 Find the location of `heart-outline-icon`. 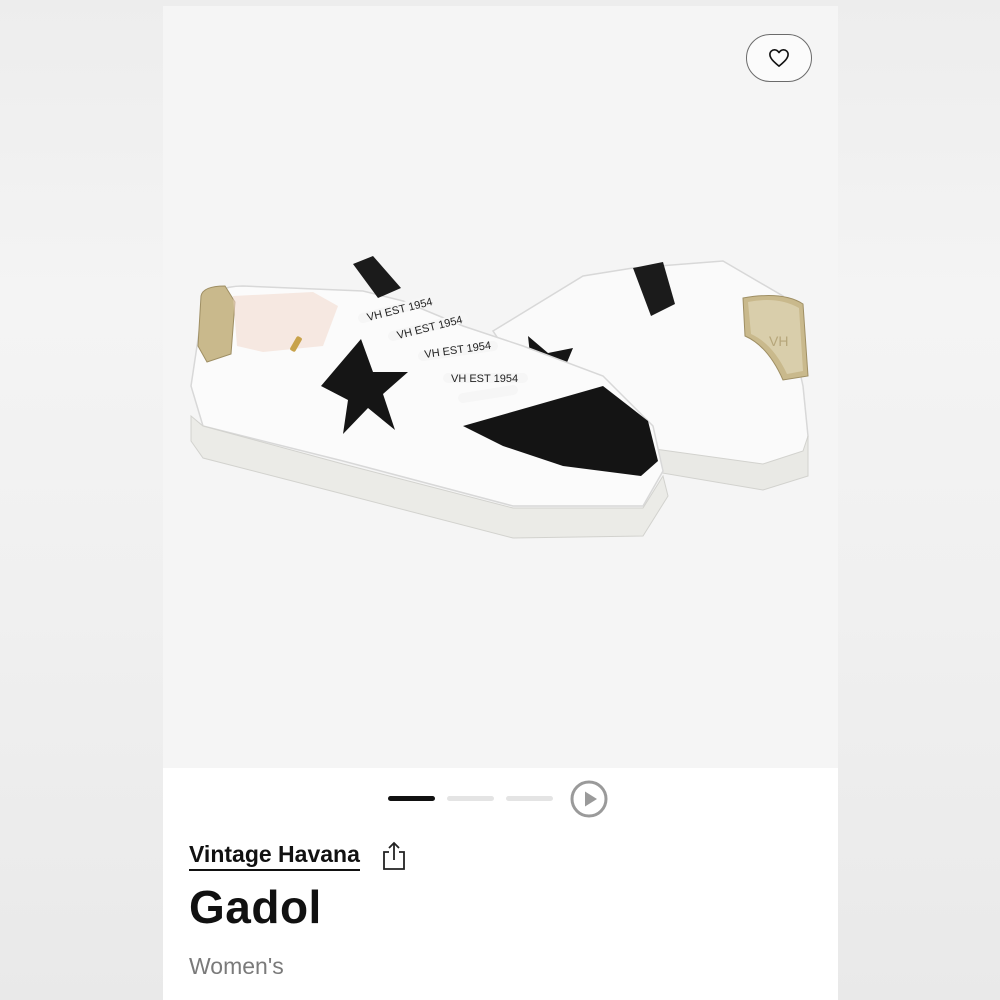

heart-outline-icon is located at coordinates (779, 58).